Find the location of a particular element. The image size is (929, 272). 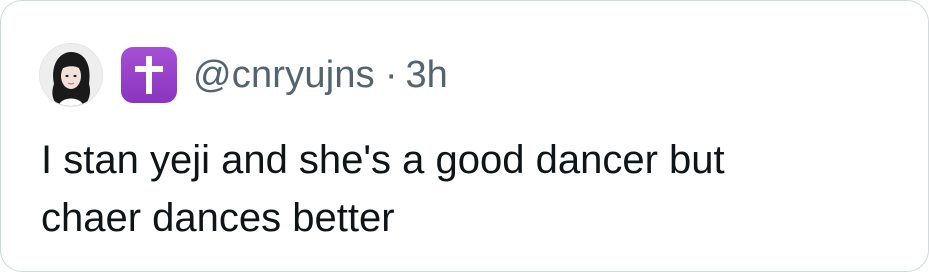

tweet-text-line-1: I stan yeji and she's a good dancer but is located at coordinates (383, 160).